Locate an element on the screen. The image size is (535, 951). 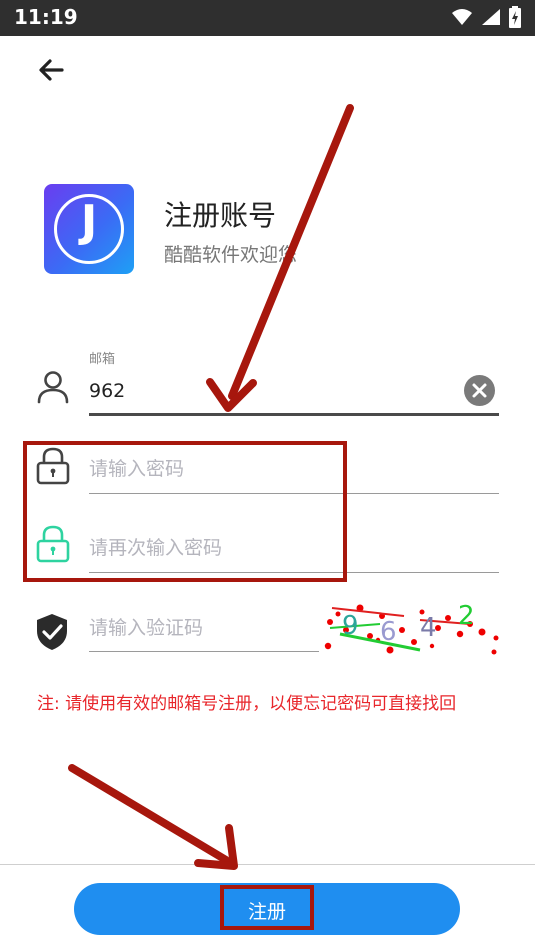
close-icon is located at coordinates (479, 390).